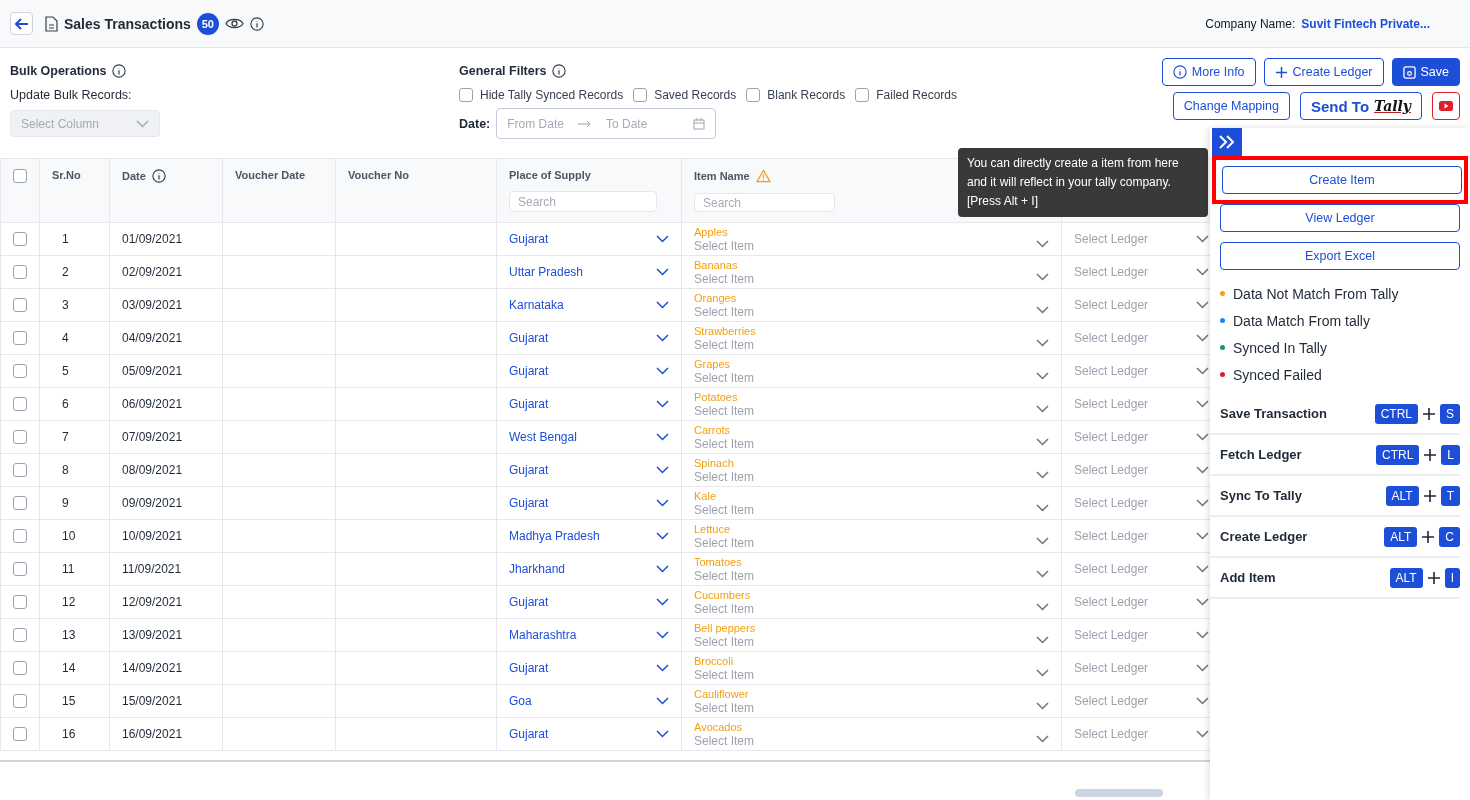  I want to click on place-dropdown: West Bengal, so click(589, 437).